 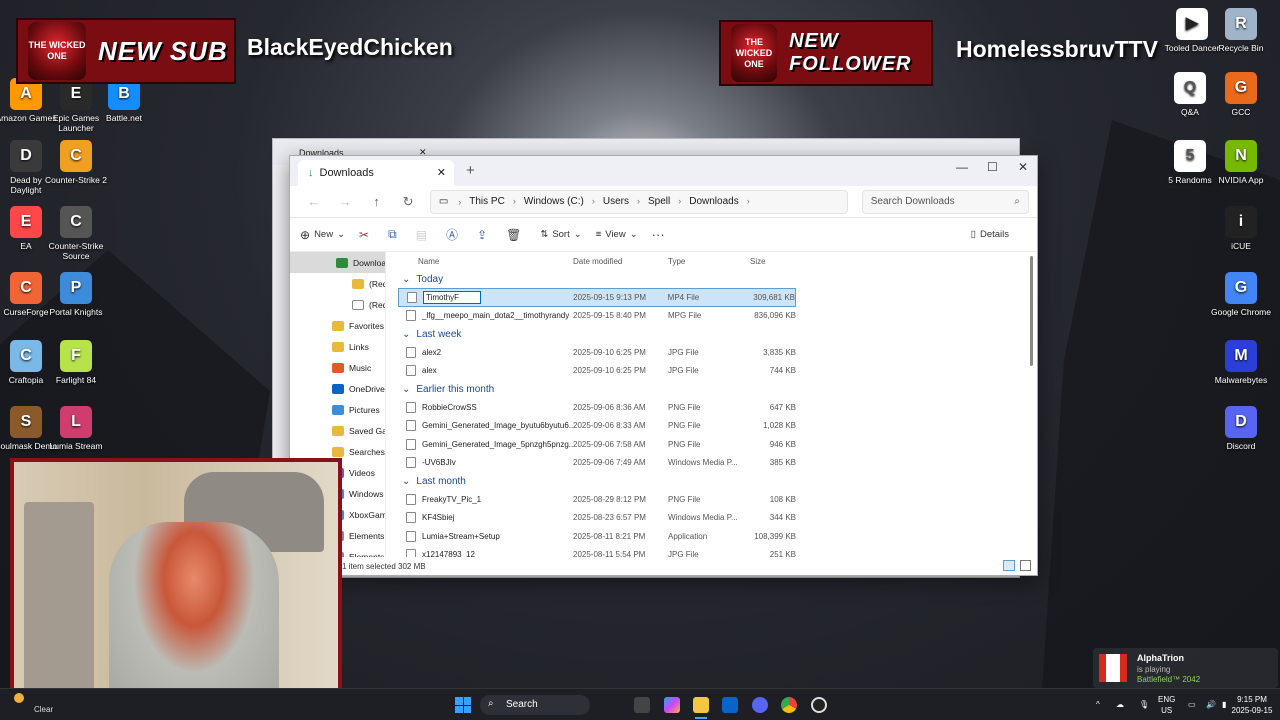 What do you see at coordinates (392, 234) in the screenshot?
I see `copy-icon: ⧉` at bounding box center [392, 234].